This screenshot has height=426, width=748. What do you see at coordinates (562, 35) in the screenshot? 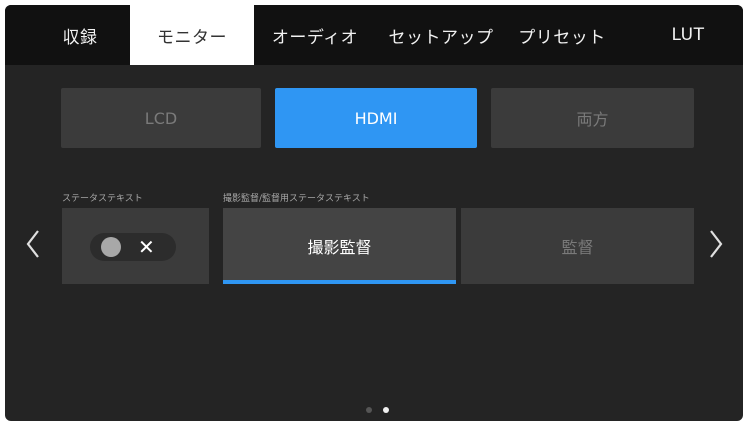
I see `tab-presets: プリセット` at bounding box center [562, 35].